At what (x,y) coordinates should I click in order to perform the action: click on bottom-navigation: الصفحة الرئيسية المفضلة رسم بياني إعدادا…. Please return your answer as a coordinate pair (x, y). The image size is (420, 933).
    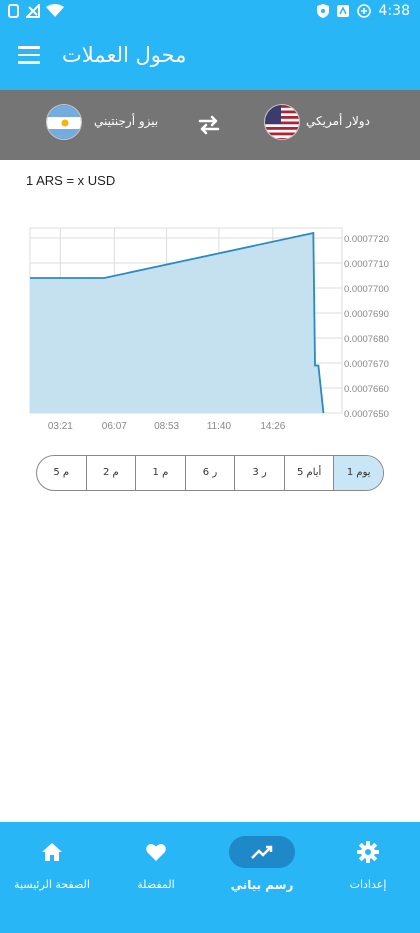
    Looking at the image, I should click on (210, 877).